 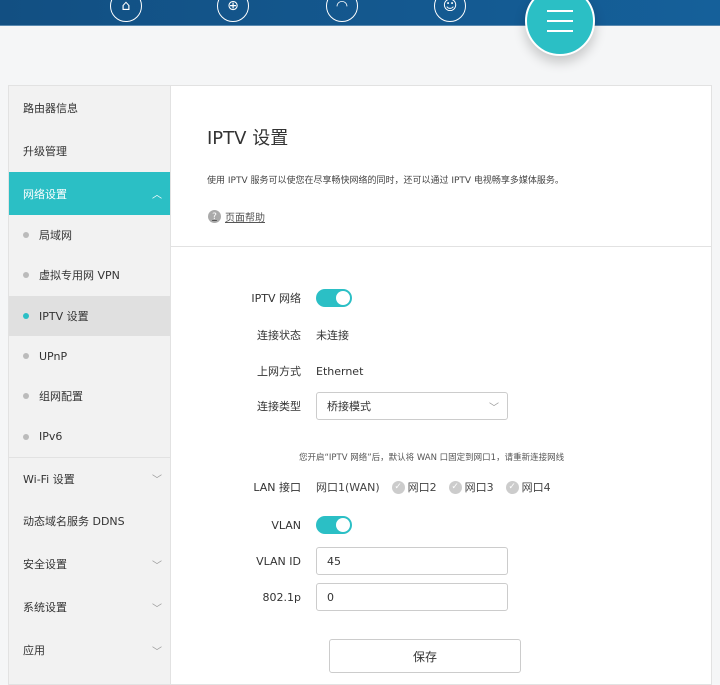 What do you see at coordinates (441, 246) in the screenshot?
I see `divider` at bounding box center [441, 246].